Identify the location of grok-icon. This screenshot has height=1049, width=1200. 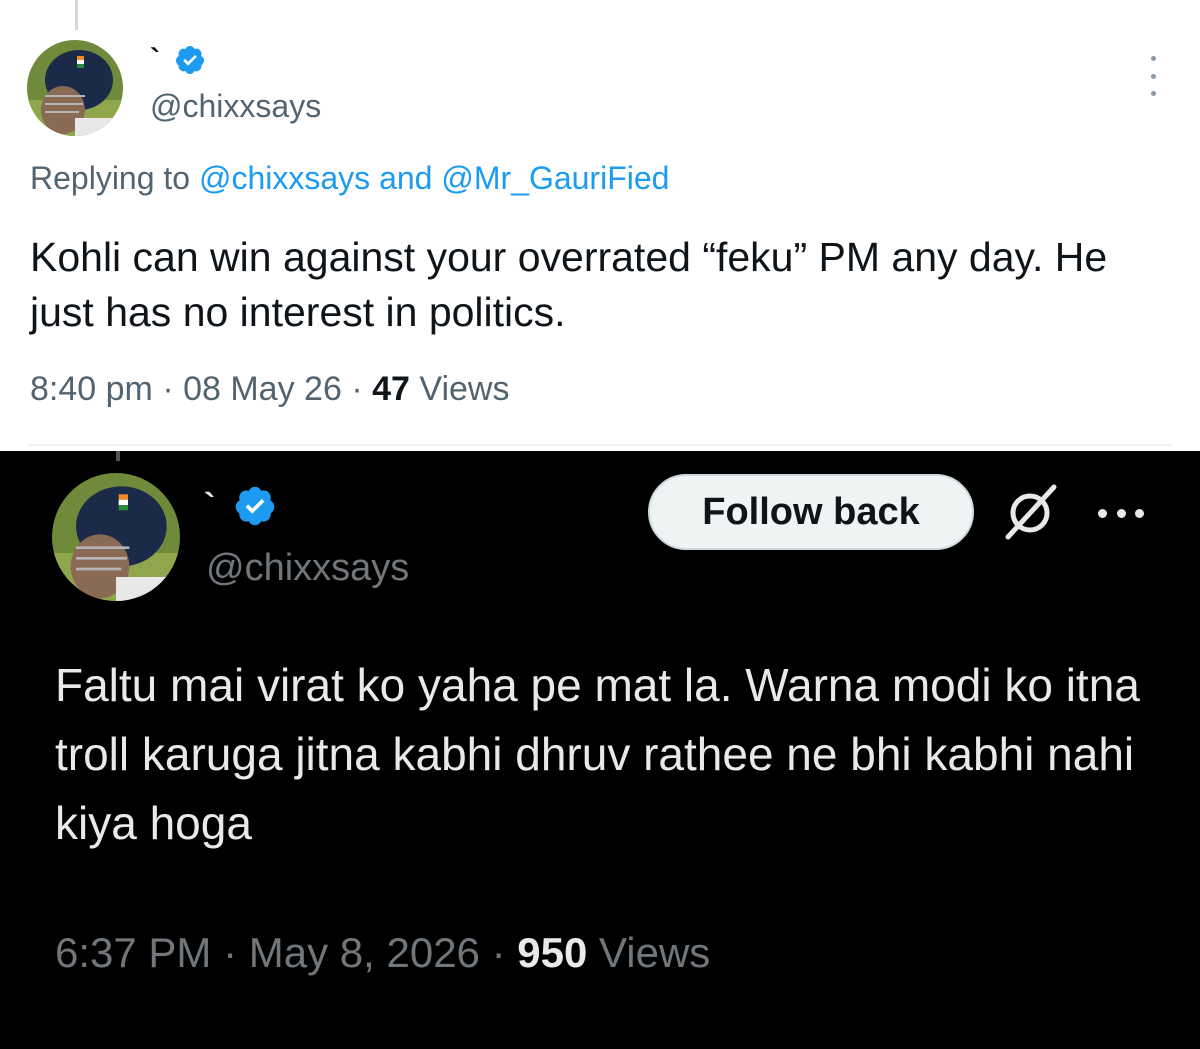
(1032, 511).